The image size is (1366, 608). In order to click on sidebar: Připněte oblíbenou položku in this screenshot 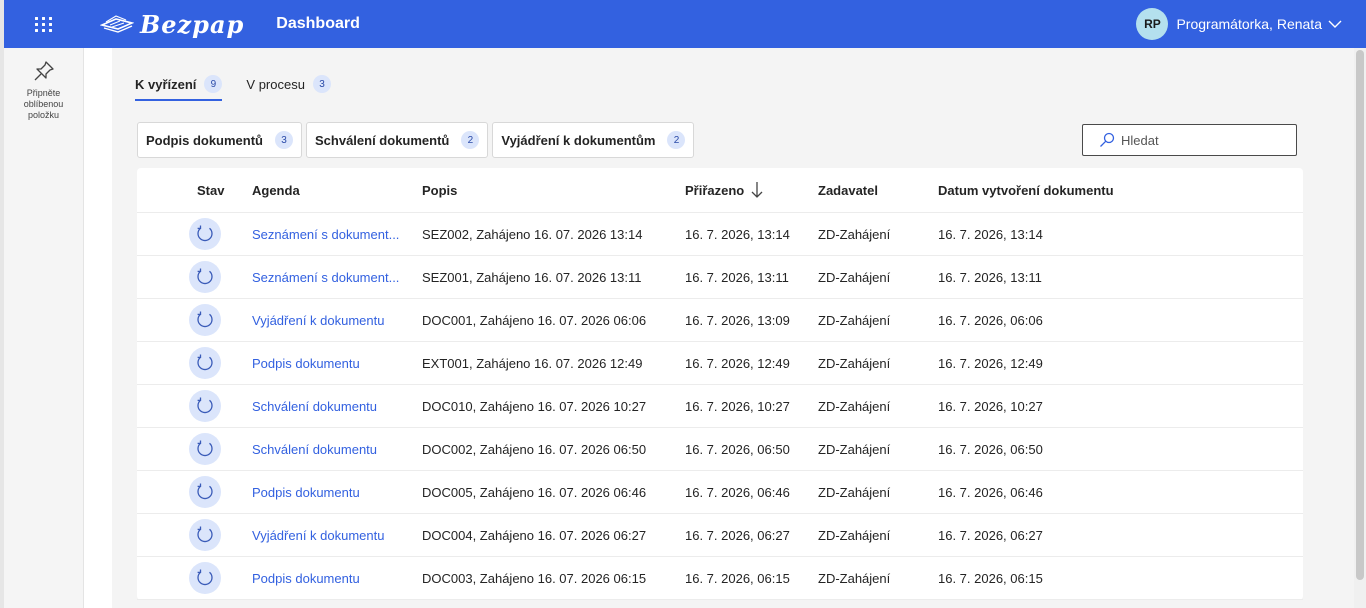, I will do `click(44, 328)`.